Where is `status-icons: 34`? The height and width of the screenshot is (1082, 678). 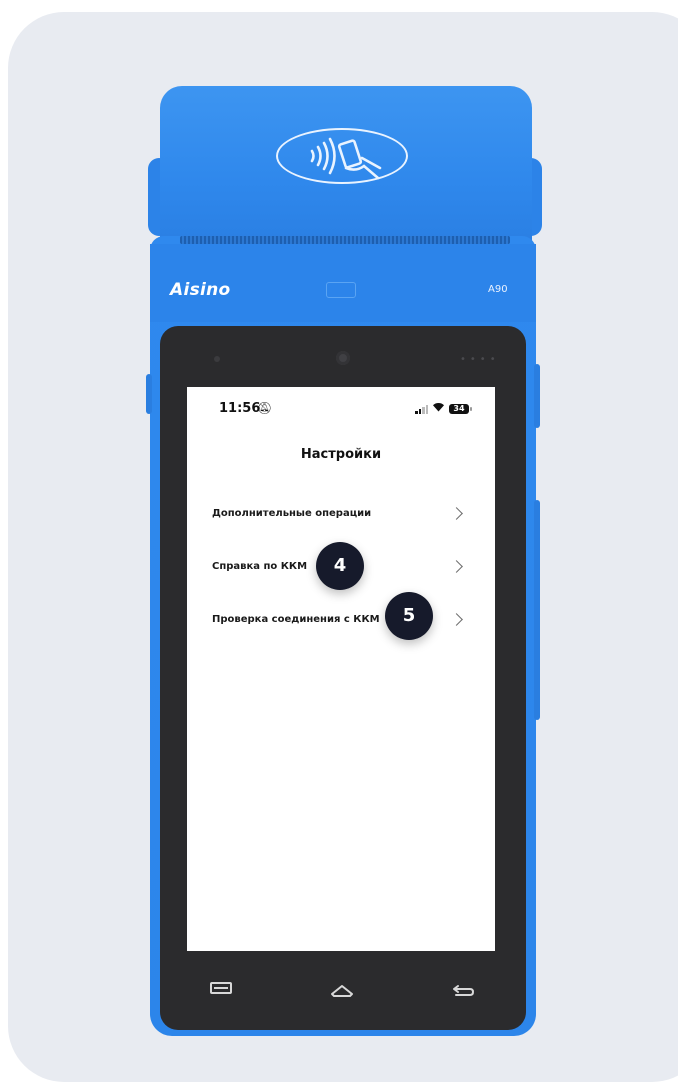 status-icons: 34 is located at coordinates (443, 408).